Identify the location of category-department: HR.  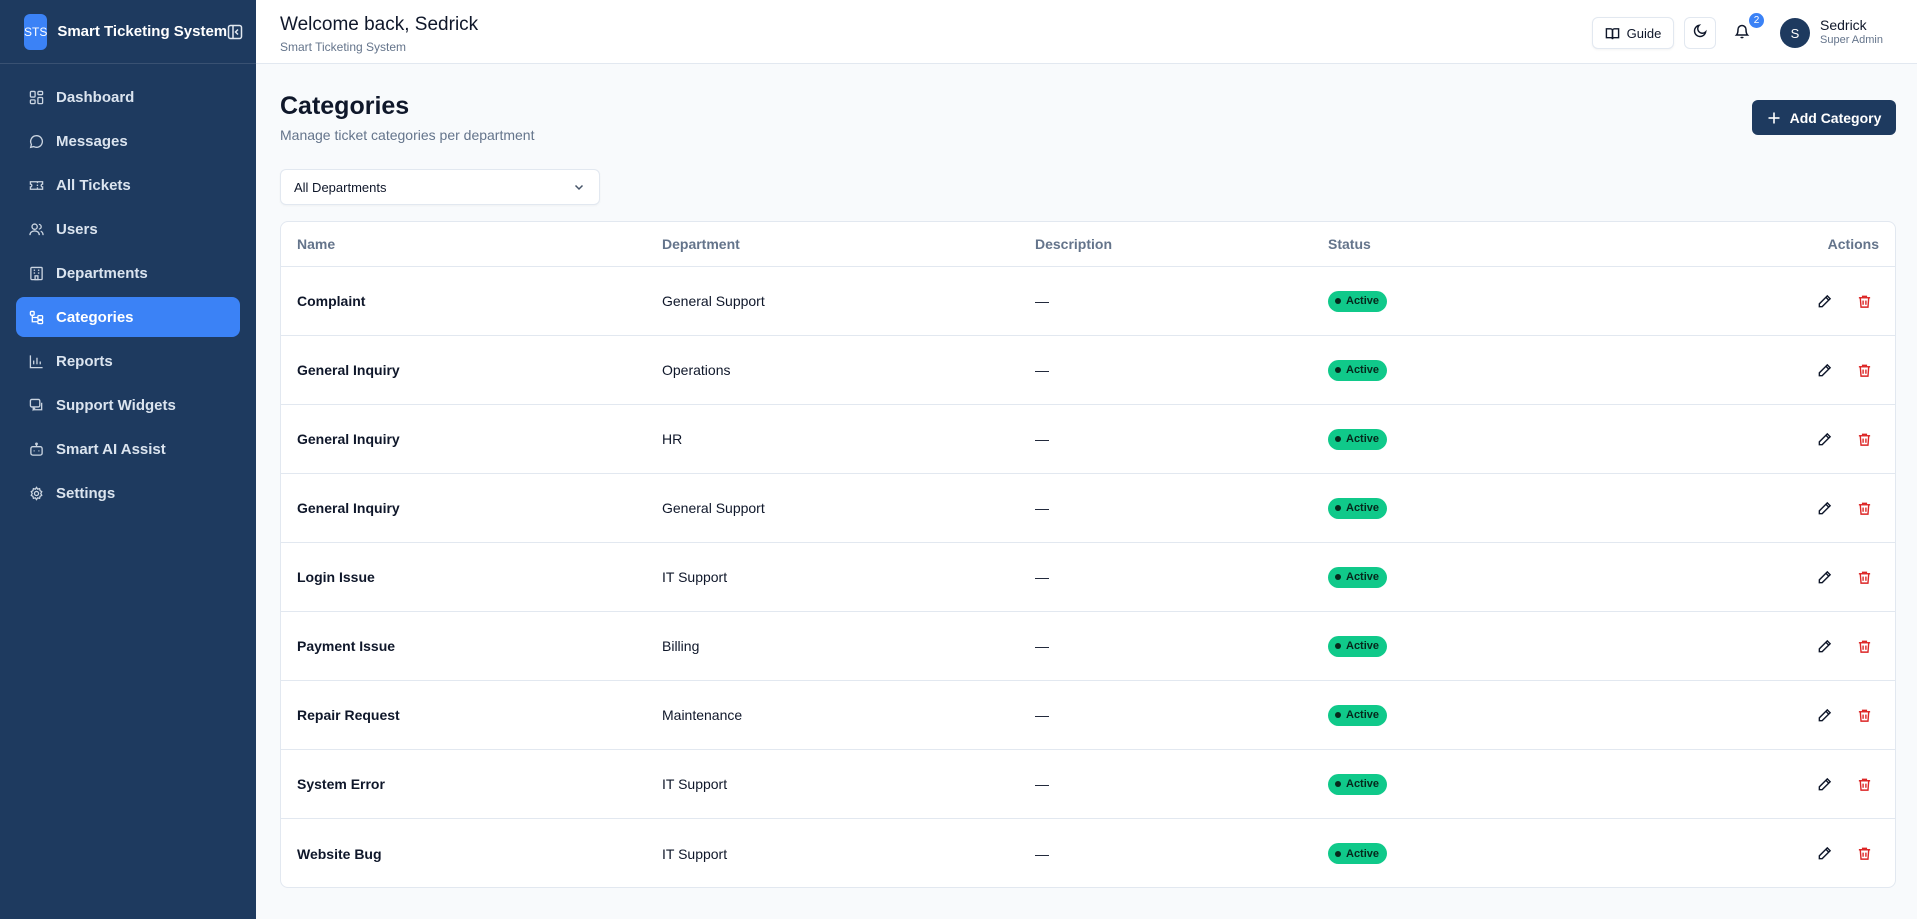
(672, 439).